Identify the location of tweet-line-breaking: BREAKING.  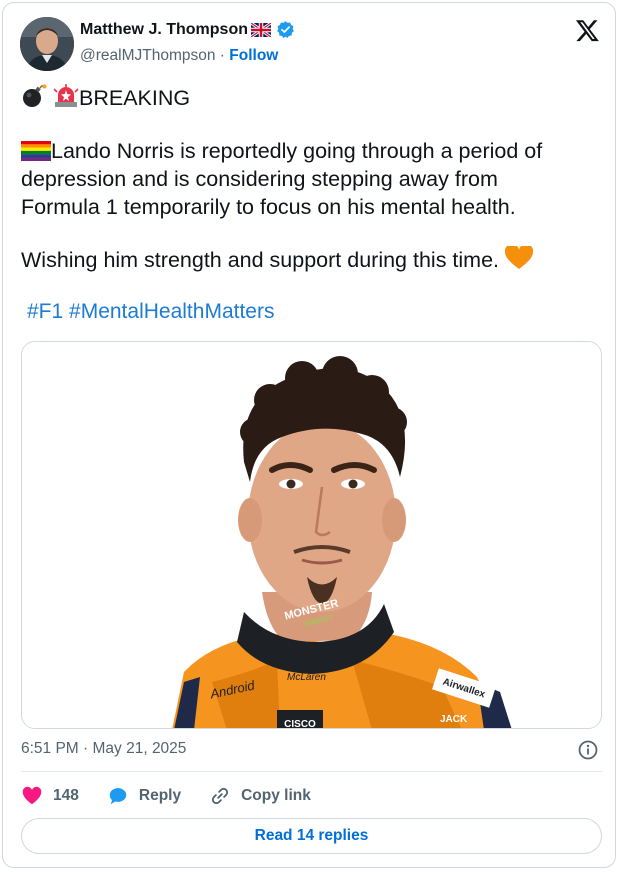
(105, 99).